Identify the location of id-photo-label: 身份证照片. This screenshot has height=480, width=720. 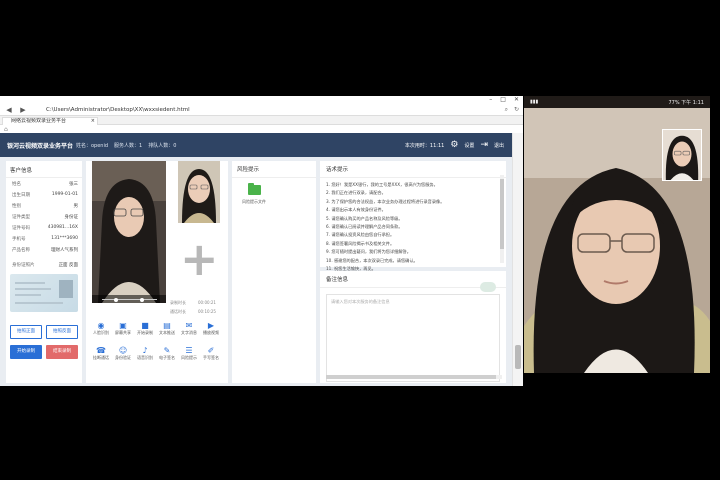
(23, 265).